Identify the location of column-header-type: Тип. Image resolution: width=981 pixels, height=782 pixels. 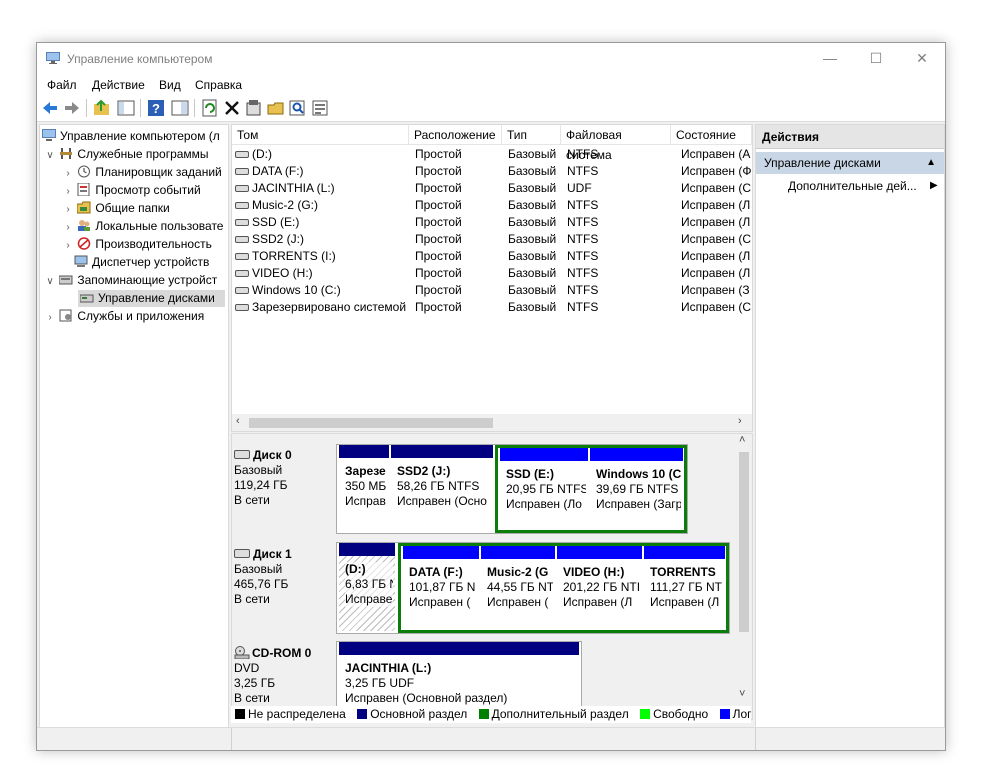
(531, 135).